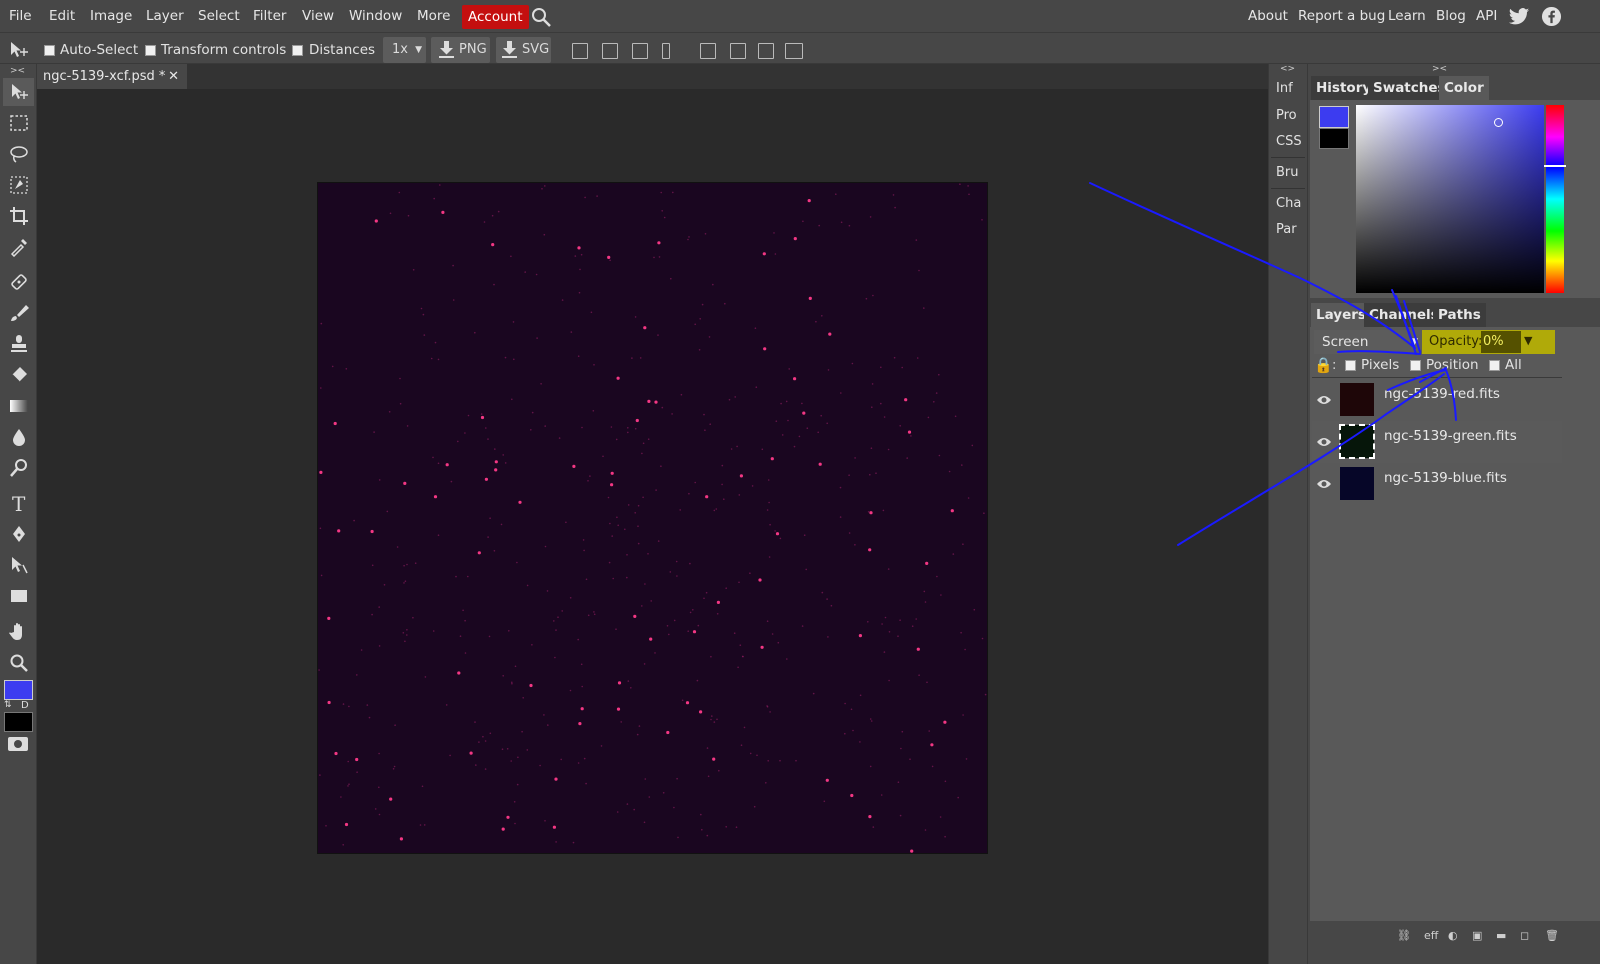  What do you see at coordinates (111, 16) in the screenshot?
I see `menu-image: Image` at bounding box center [111, 16].